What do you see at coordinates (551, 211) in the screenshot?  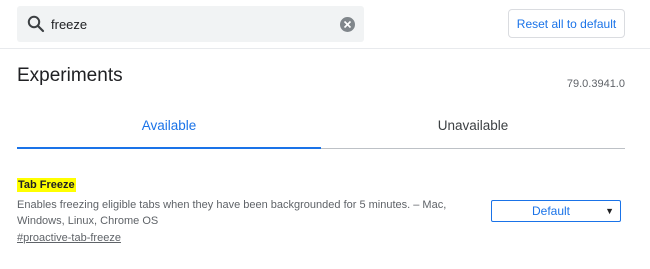 I see `experiment-state-value: Default` at bounding box center [551, 211].